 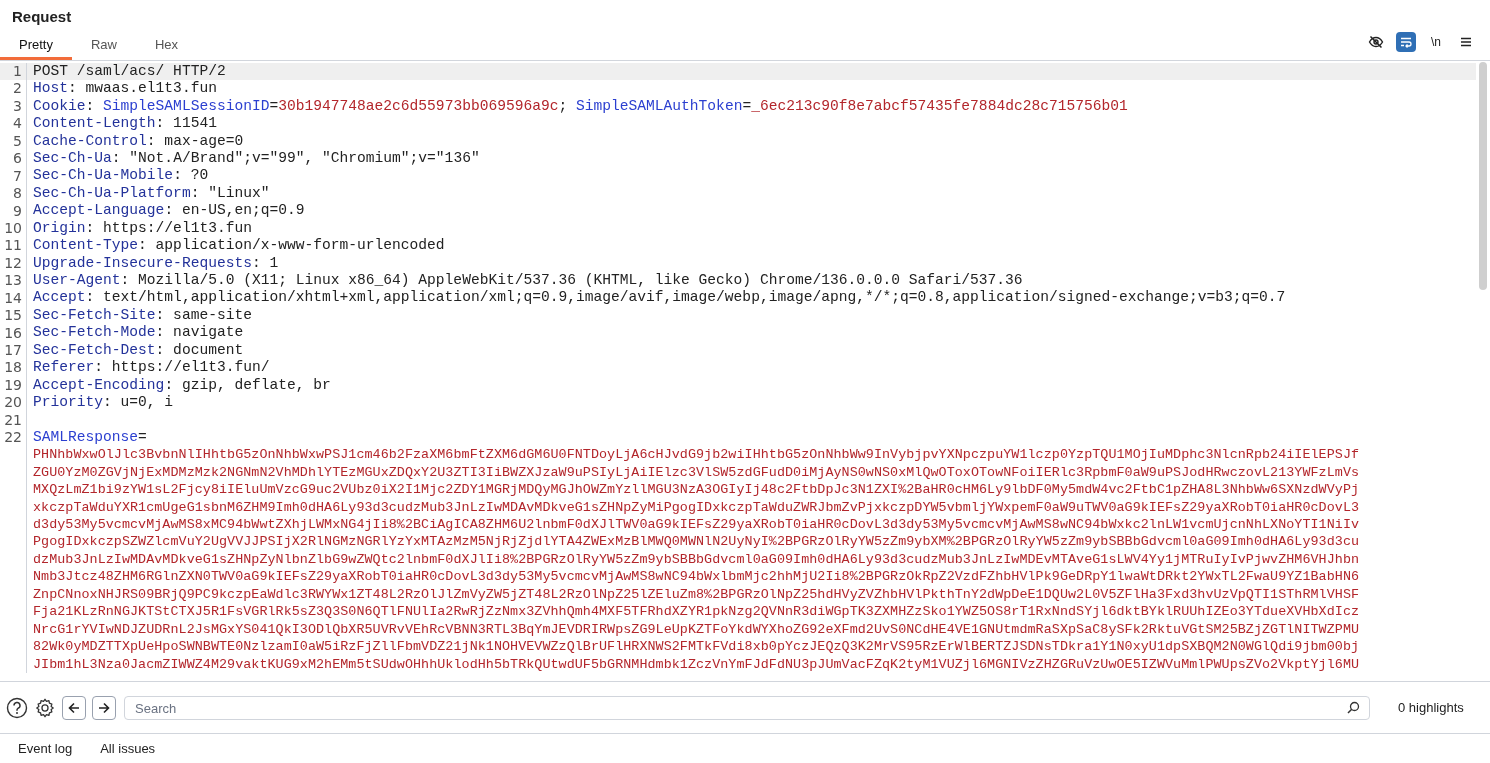 What do you see at coordinates (17, 123) in the screenshot?
I see `line-number: 4` at bounding box center [17, 123].